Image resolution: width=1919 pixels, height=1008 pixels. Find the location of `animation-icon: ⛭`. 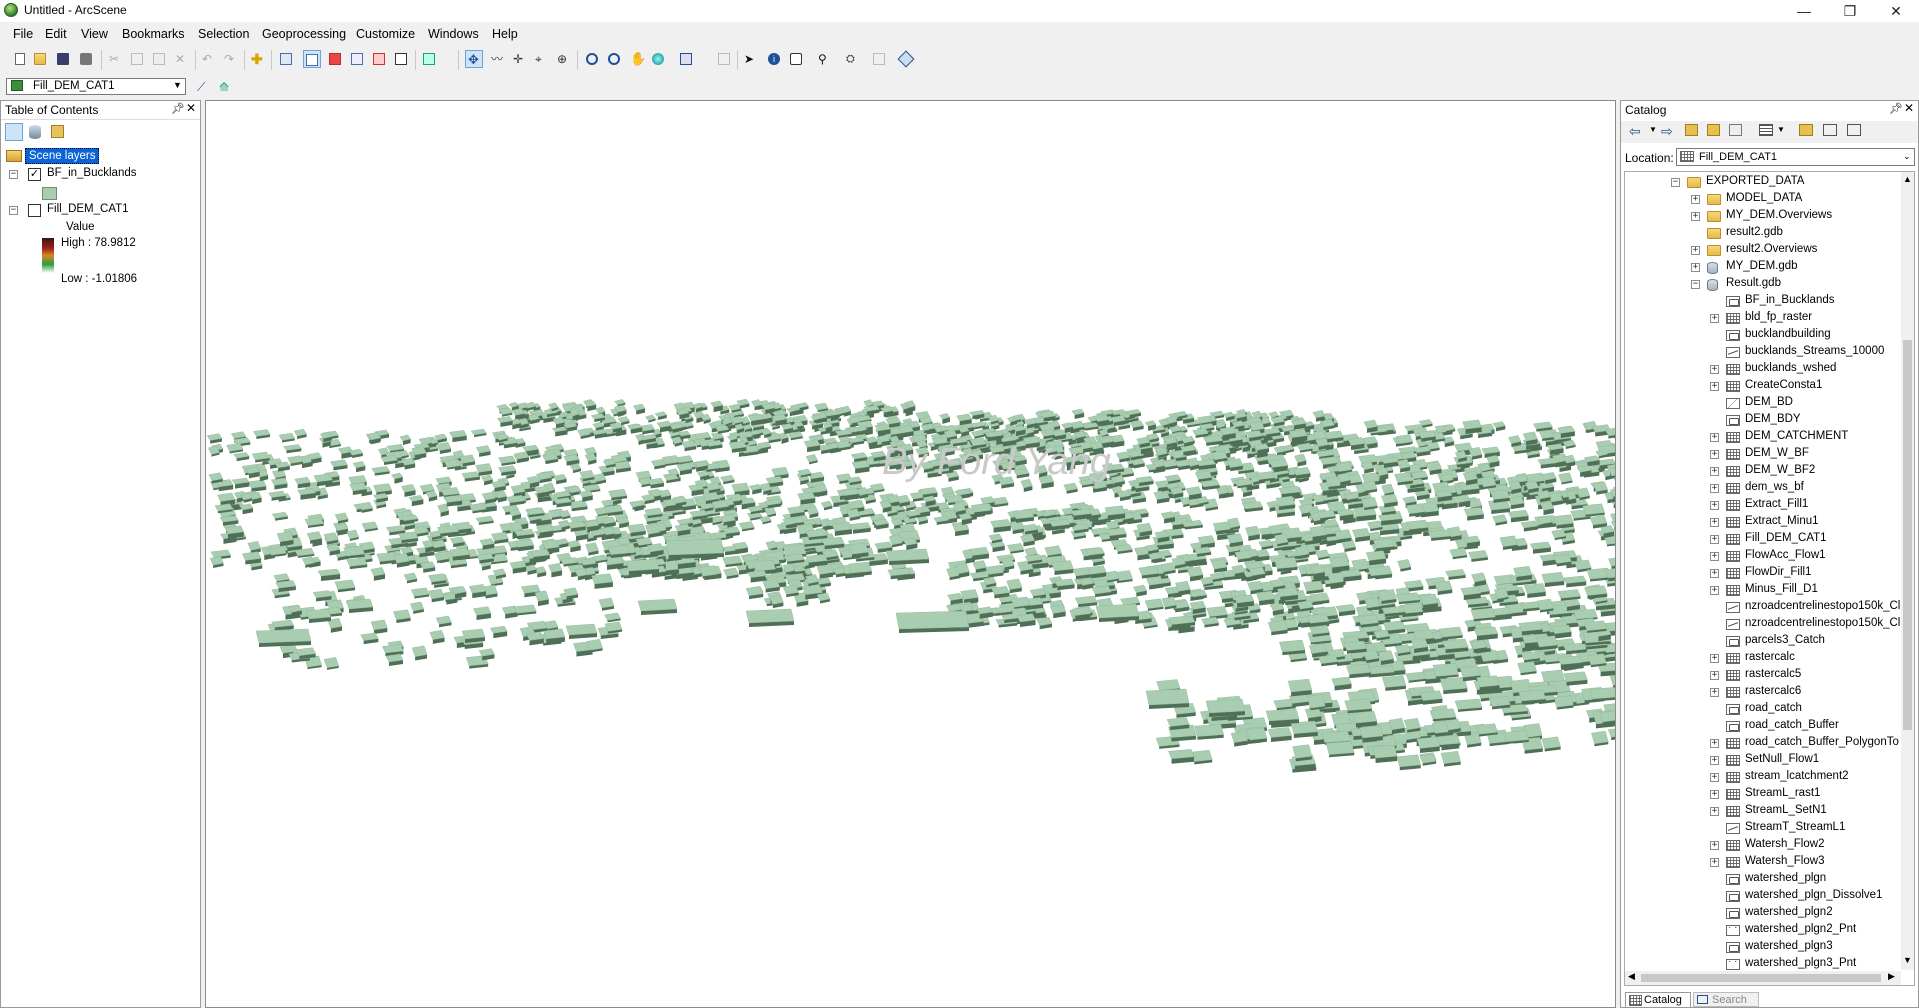

animation-icon: ⛭ is located at coordinates (852, 59).